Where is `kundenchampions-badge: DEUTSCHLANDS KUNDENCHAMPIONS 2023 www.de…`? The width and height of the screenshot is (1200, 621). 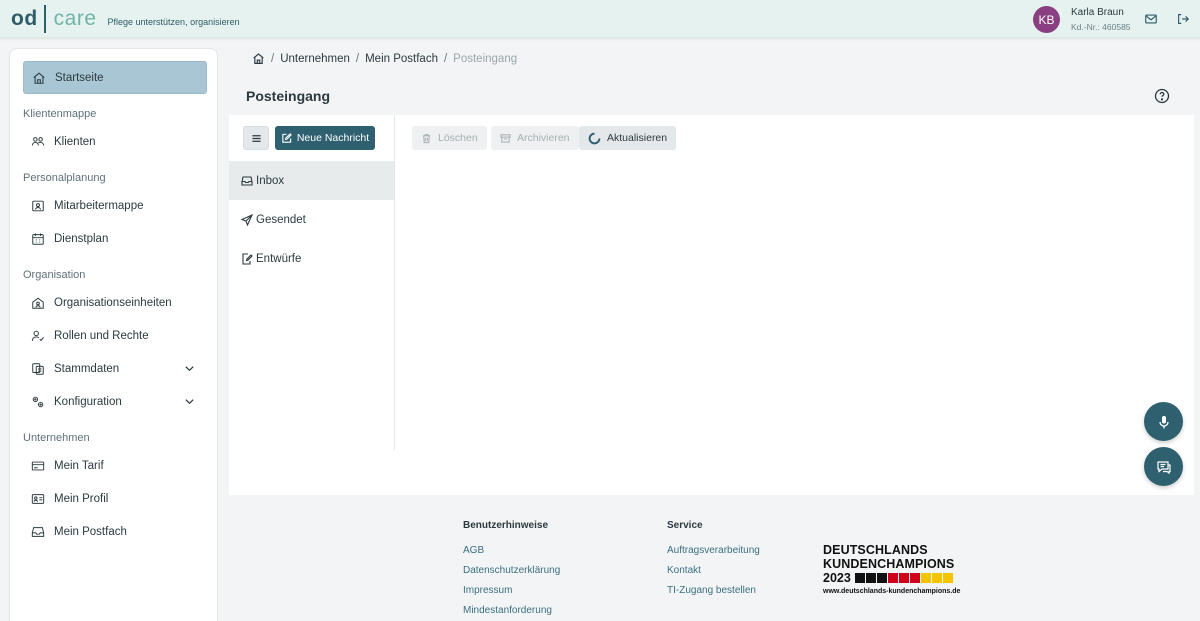
kundenchampions-badge: DEUTSCHLANDS KUNDENCHAMPIONS 2023 www.de… is located at coordinates (893, 569).